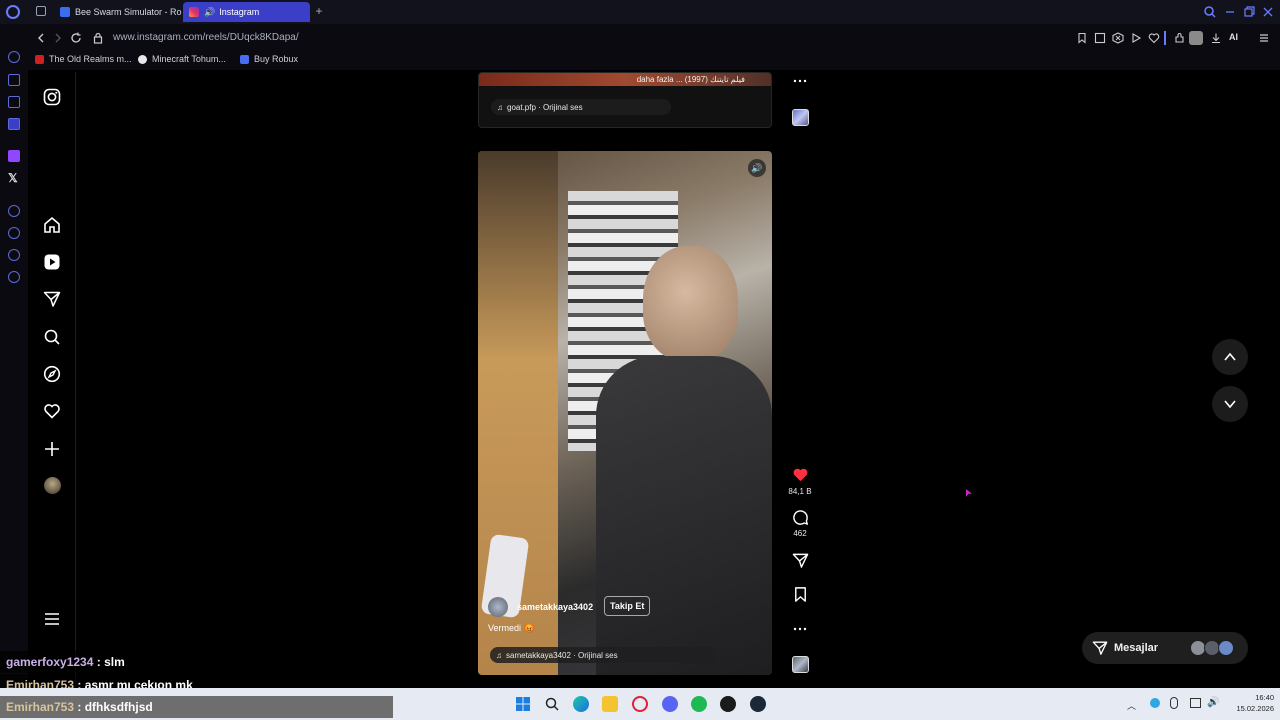 The image size is (1280, 720). What do you see at coordinates (14, 156) in the screenshot?
I see `twitch-icon` at bounding box center [14, 156].